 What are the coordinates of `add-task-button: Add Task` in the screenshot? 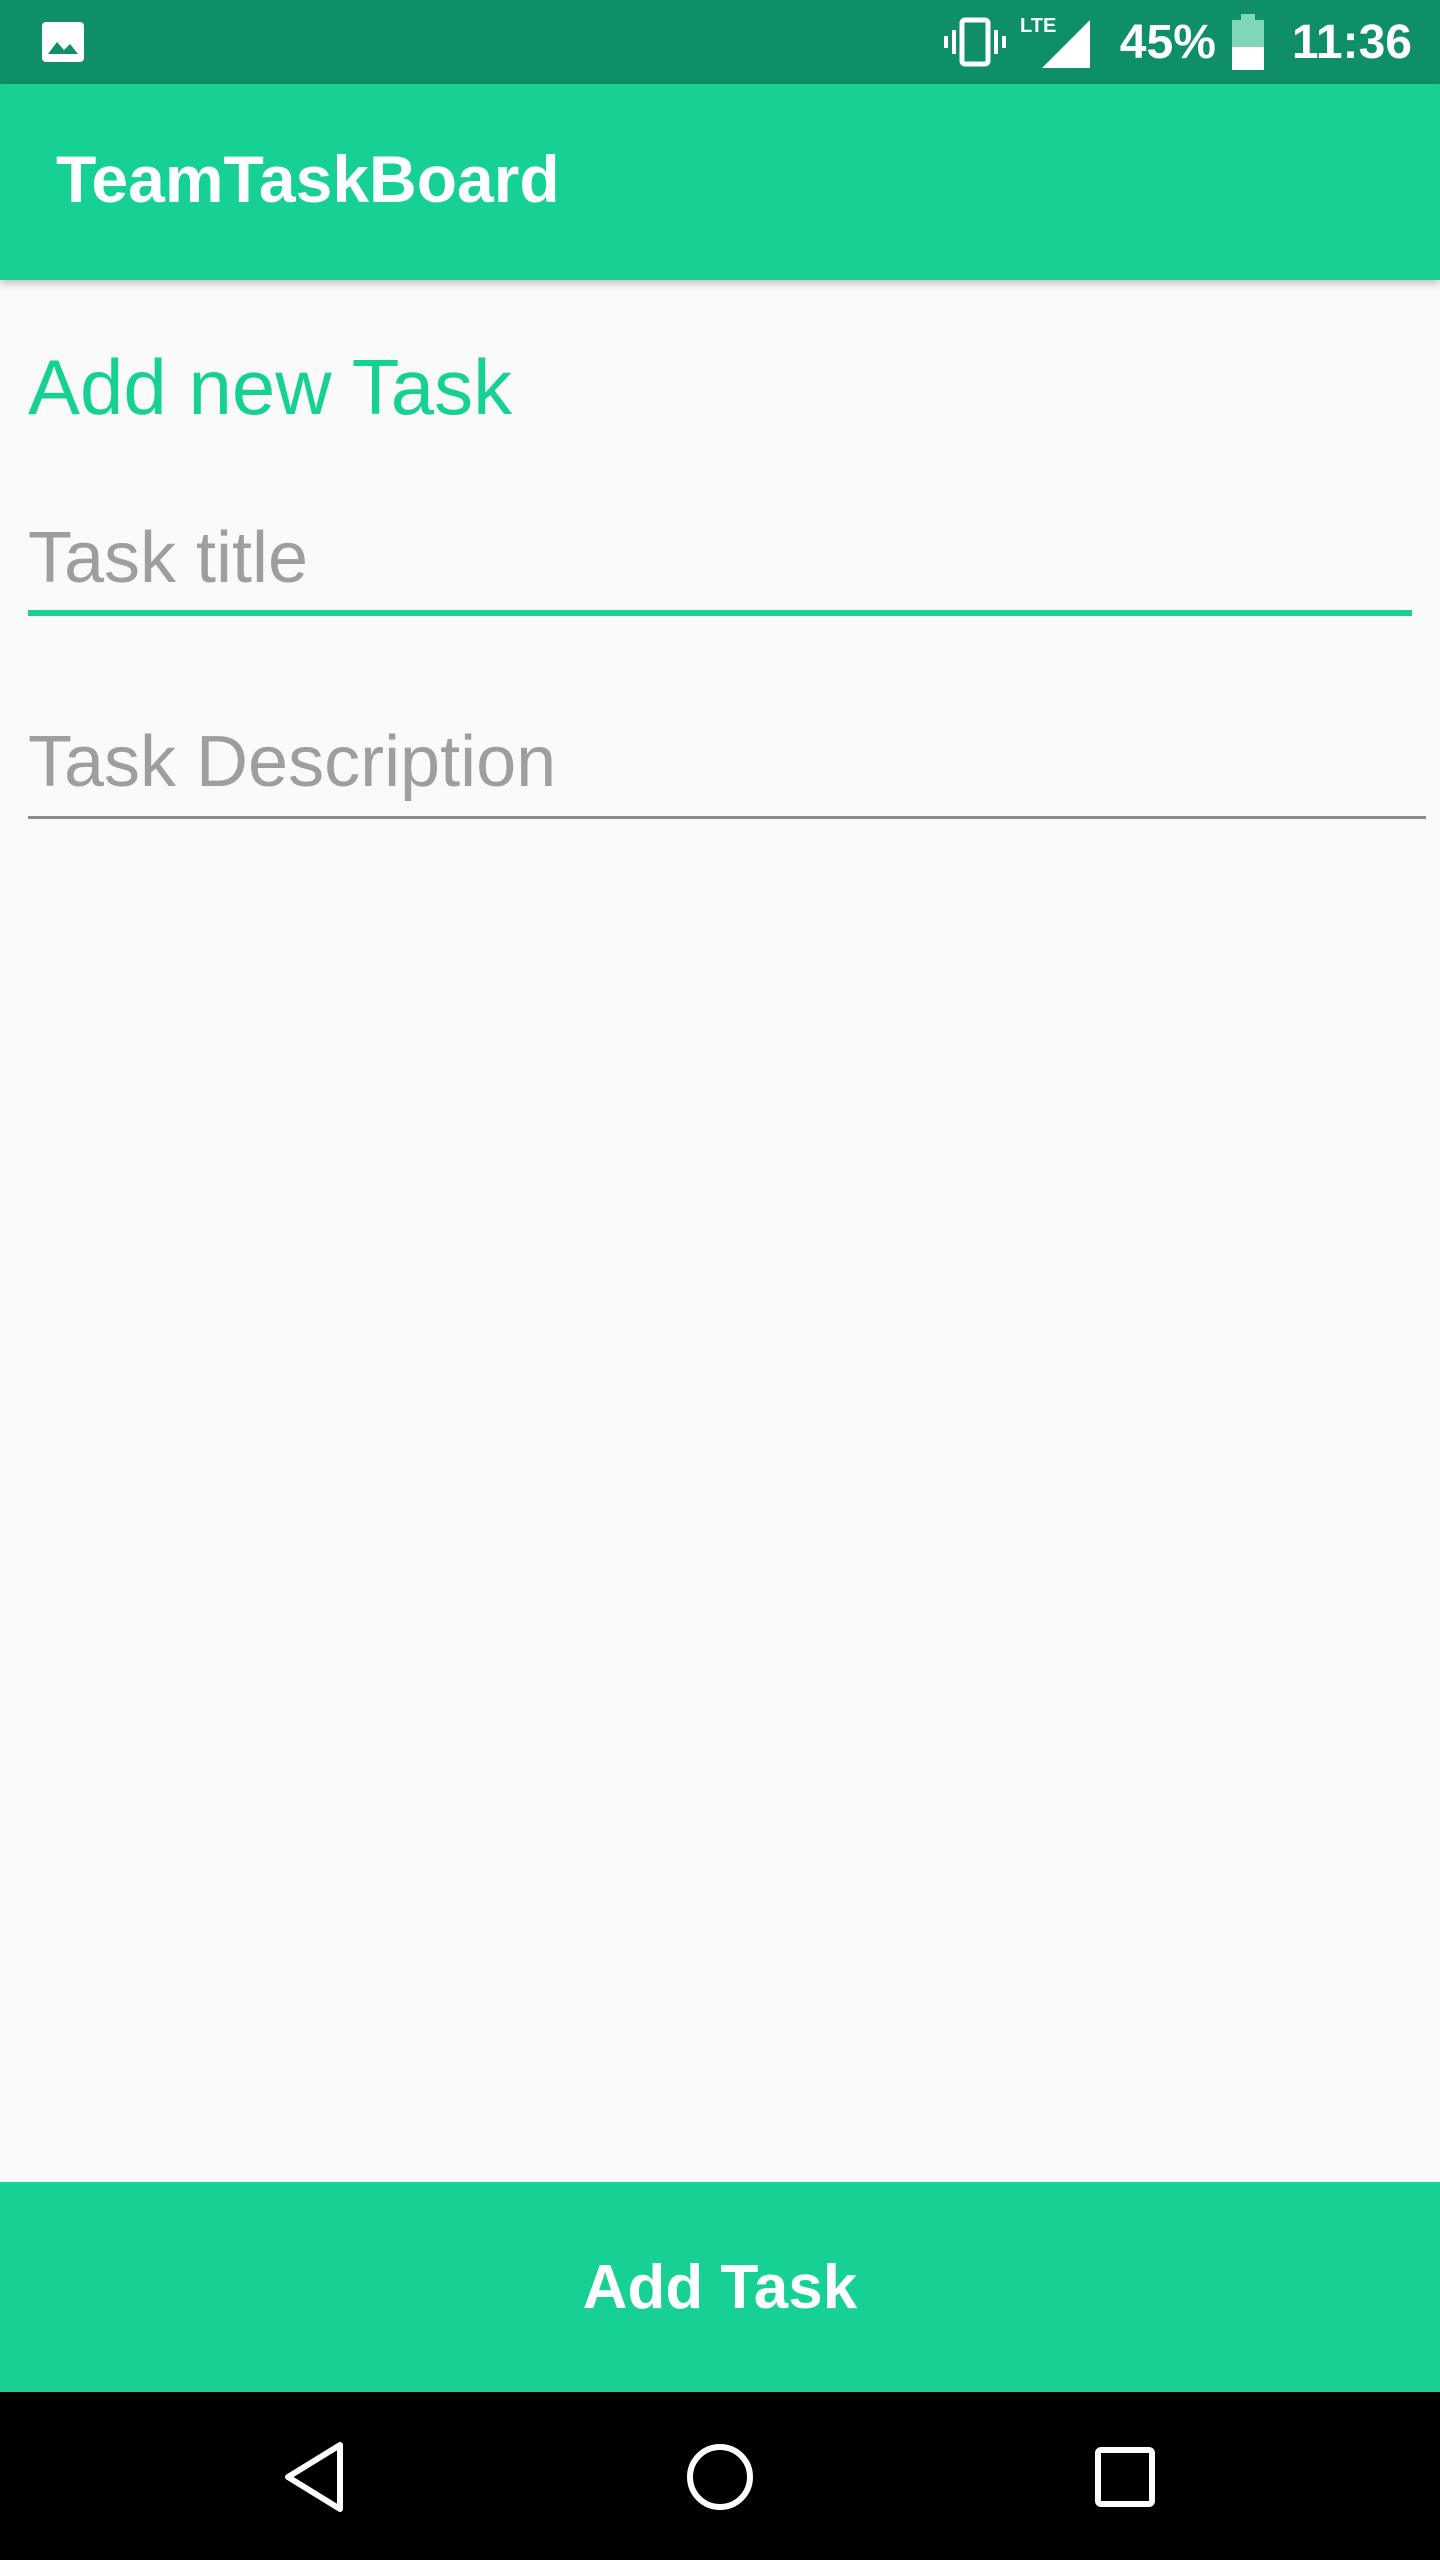 It's located at (720, 2287).